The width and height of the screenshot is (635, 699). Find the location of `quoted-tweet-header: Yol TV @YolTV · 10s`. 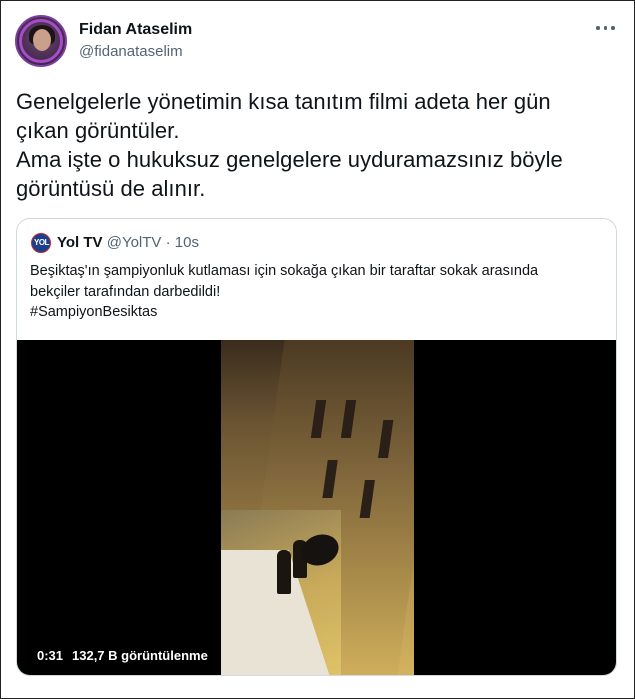

quoted-tweet-header: Yol TV @YolTV · 10s is located at coordinates (128, 243).